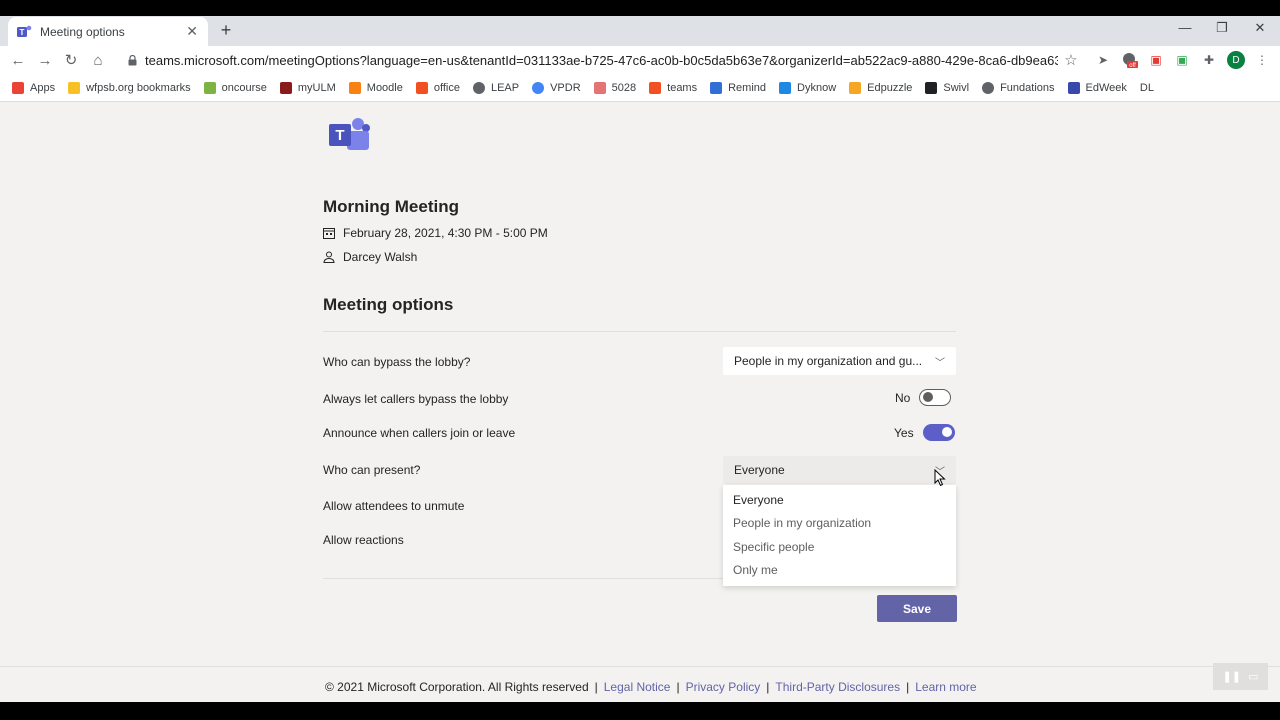 The width and height of the screenshot is (1280, 720). Describe the element at coordinates (1130, 60) in the screenshot. I see `extension-badge-icon: off` at that location.